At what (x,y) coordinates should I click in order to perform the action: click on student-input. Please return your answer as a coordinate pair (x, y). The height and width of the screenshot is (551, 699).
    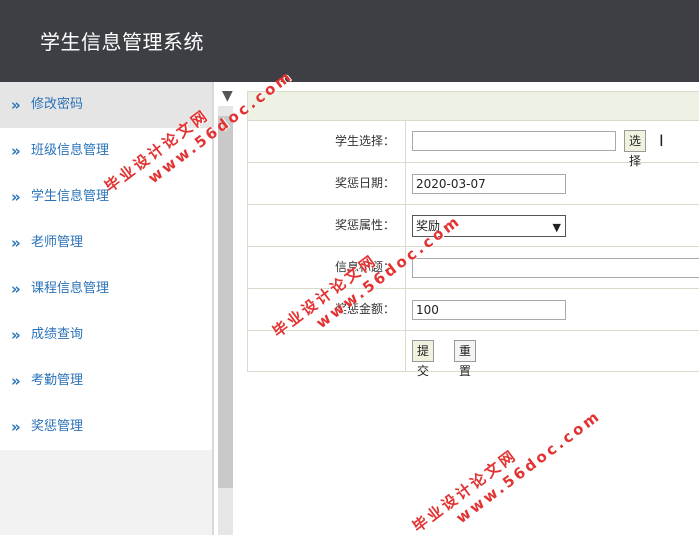
    Looking at the image, I should click on (514, 141).